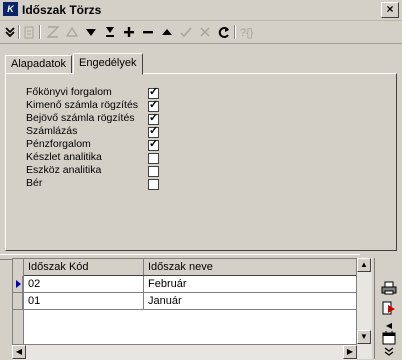 This screenshot has height=360, width=402. Describe the element at coordinates (364, 265) in the screenshot. I see `scroll-up-button: ▲` at that location.